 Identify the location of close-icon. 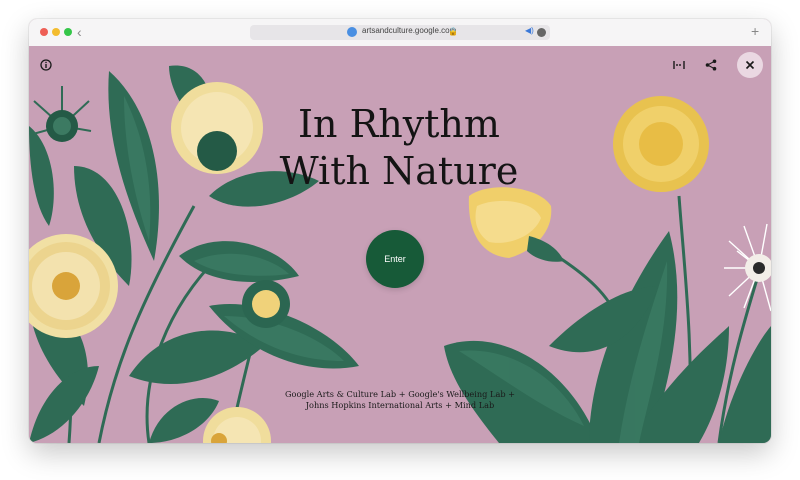
(750, 65).